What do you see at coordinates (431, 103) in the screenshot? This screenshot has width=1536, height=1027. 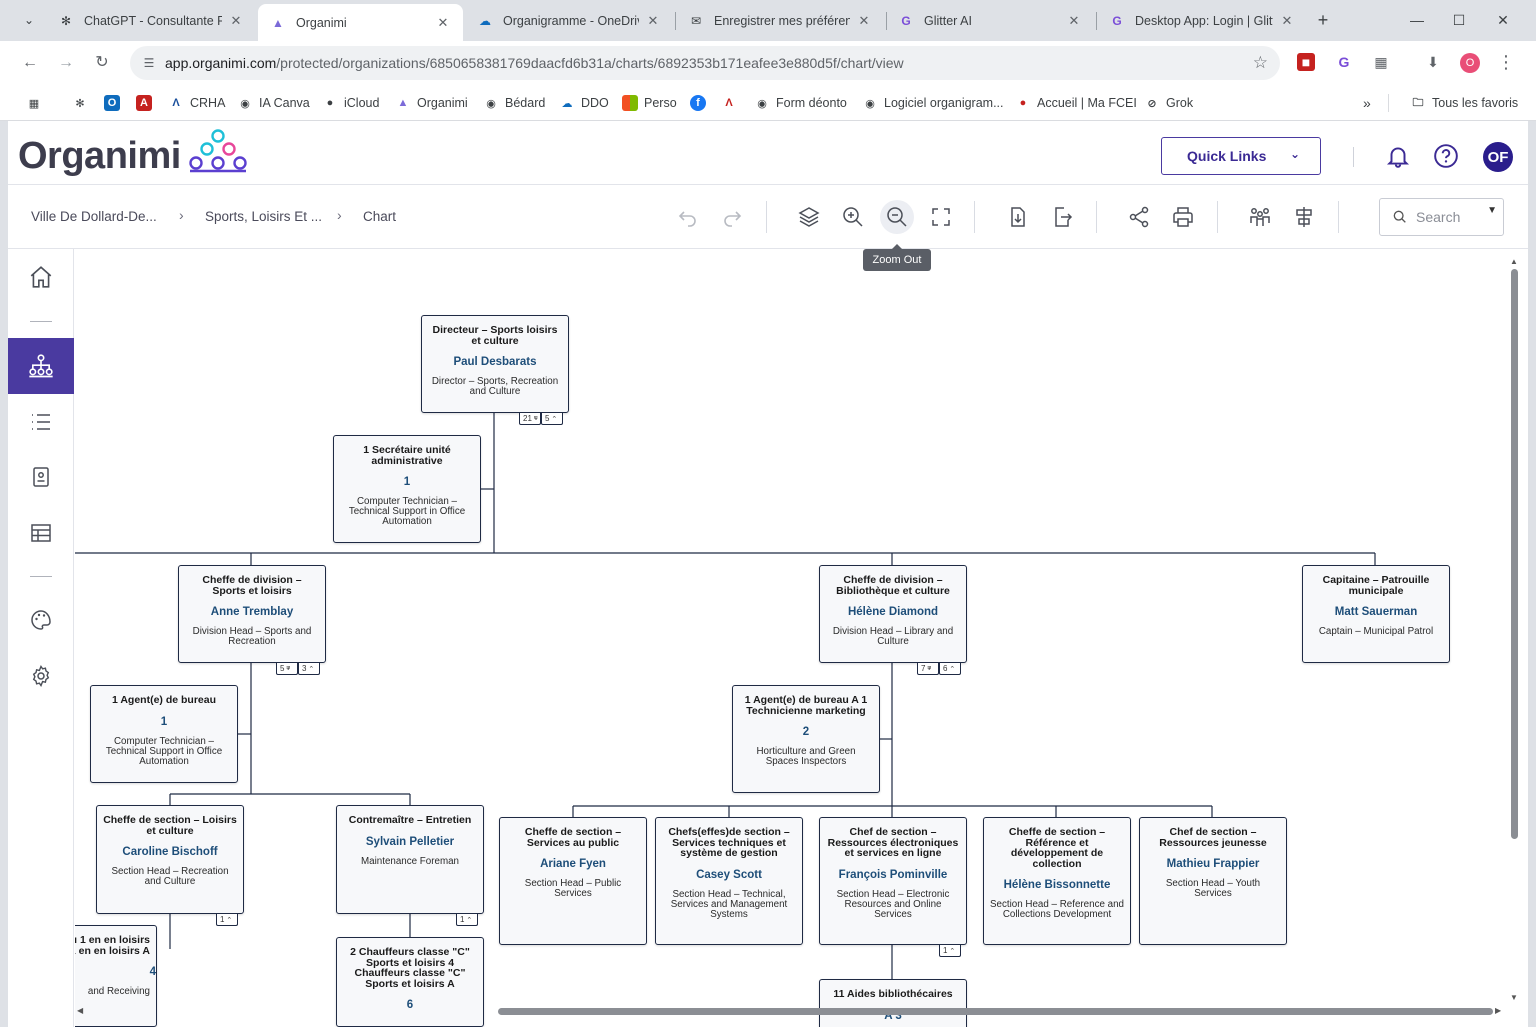 I see `bookmark-organimi: ▲ Organimi` at bounding box center [431, 103].